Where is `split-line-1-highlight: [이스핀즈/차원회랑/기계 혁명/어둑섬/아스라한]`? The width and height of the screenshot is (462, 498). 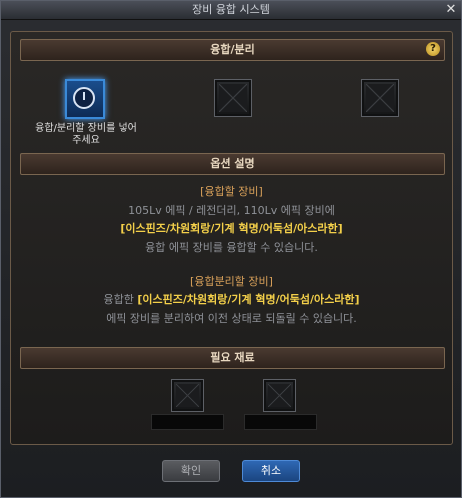 split-line-1-highlight: [이스핀즈/차원회랑/기계 혁명/어둑섬/아스라한] is located at coordinates (248, 299).